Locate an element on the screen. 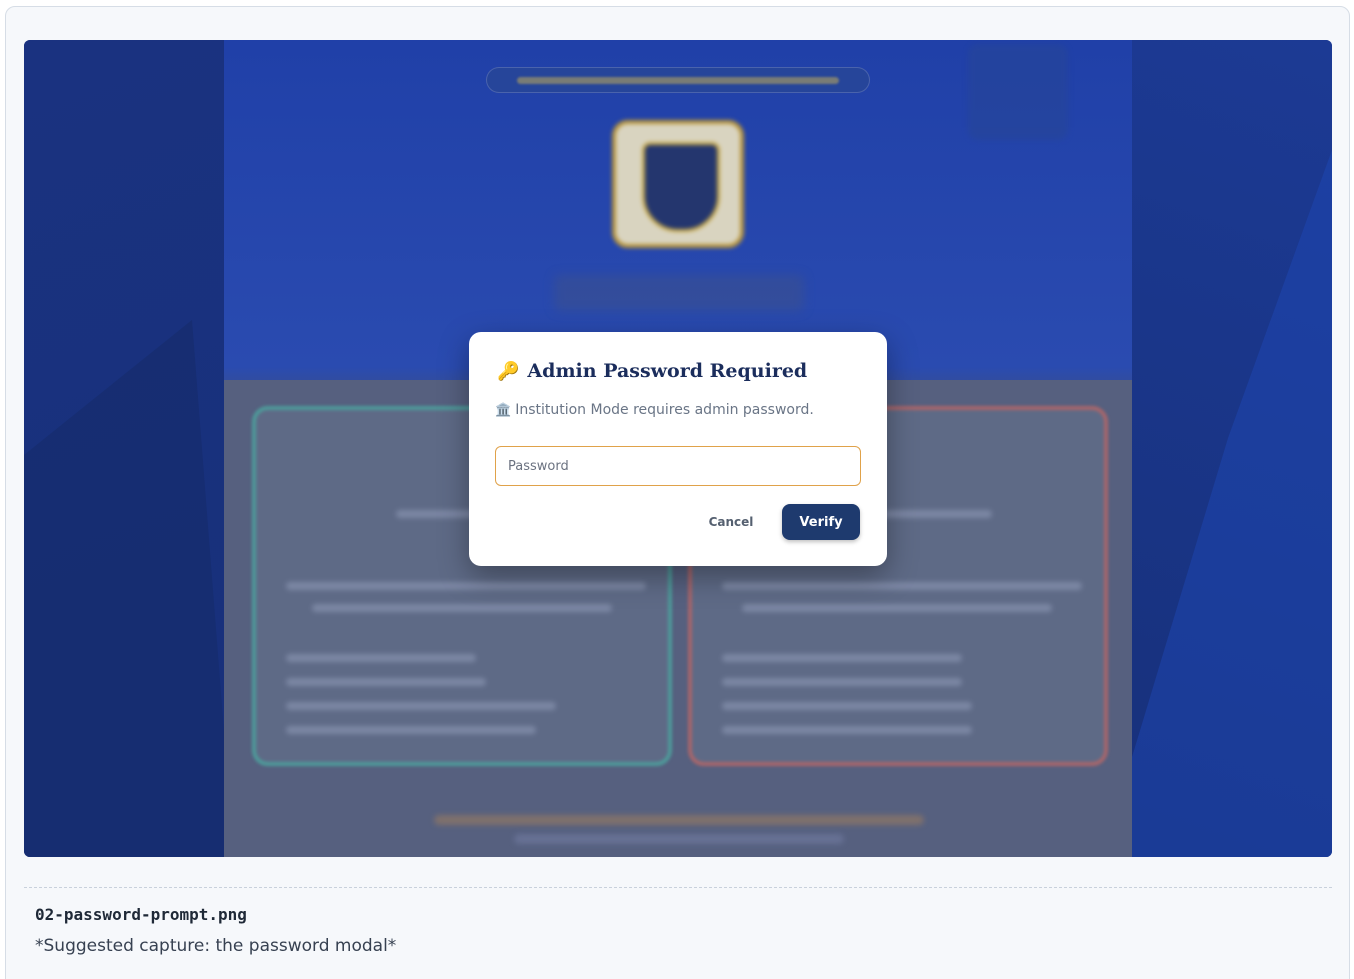  modal-title: 🔑 Admin Password Required is located at coordinates (652, 371).